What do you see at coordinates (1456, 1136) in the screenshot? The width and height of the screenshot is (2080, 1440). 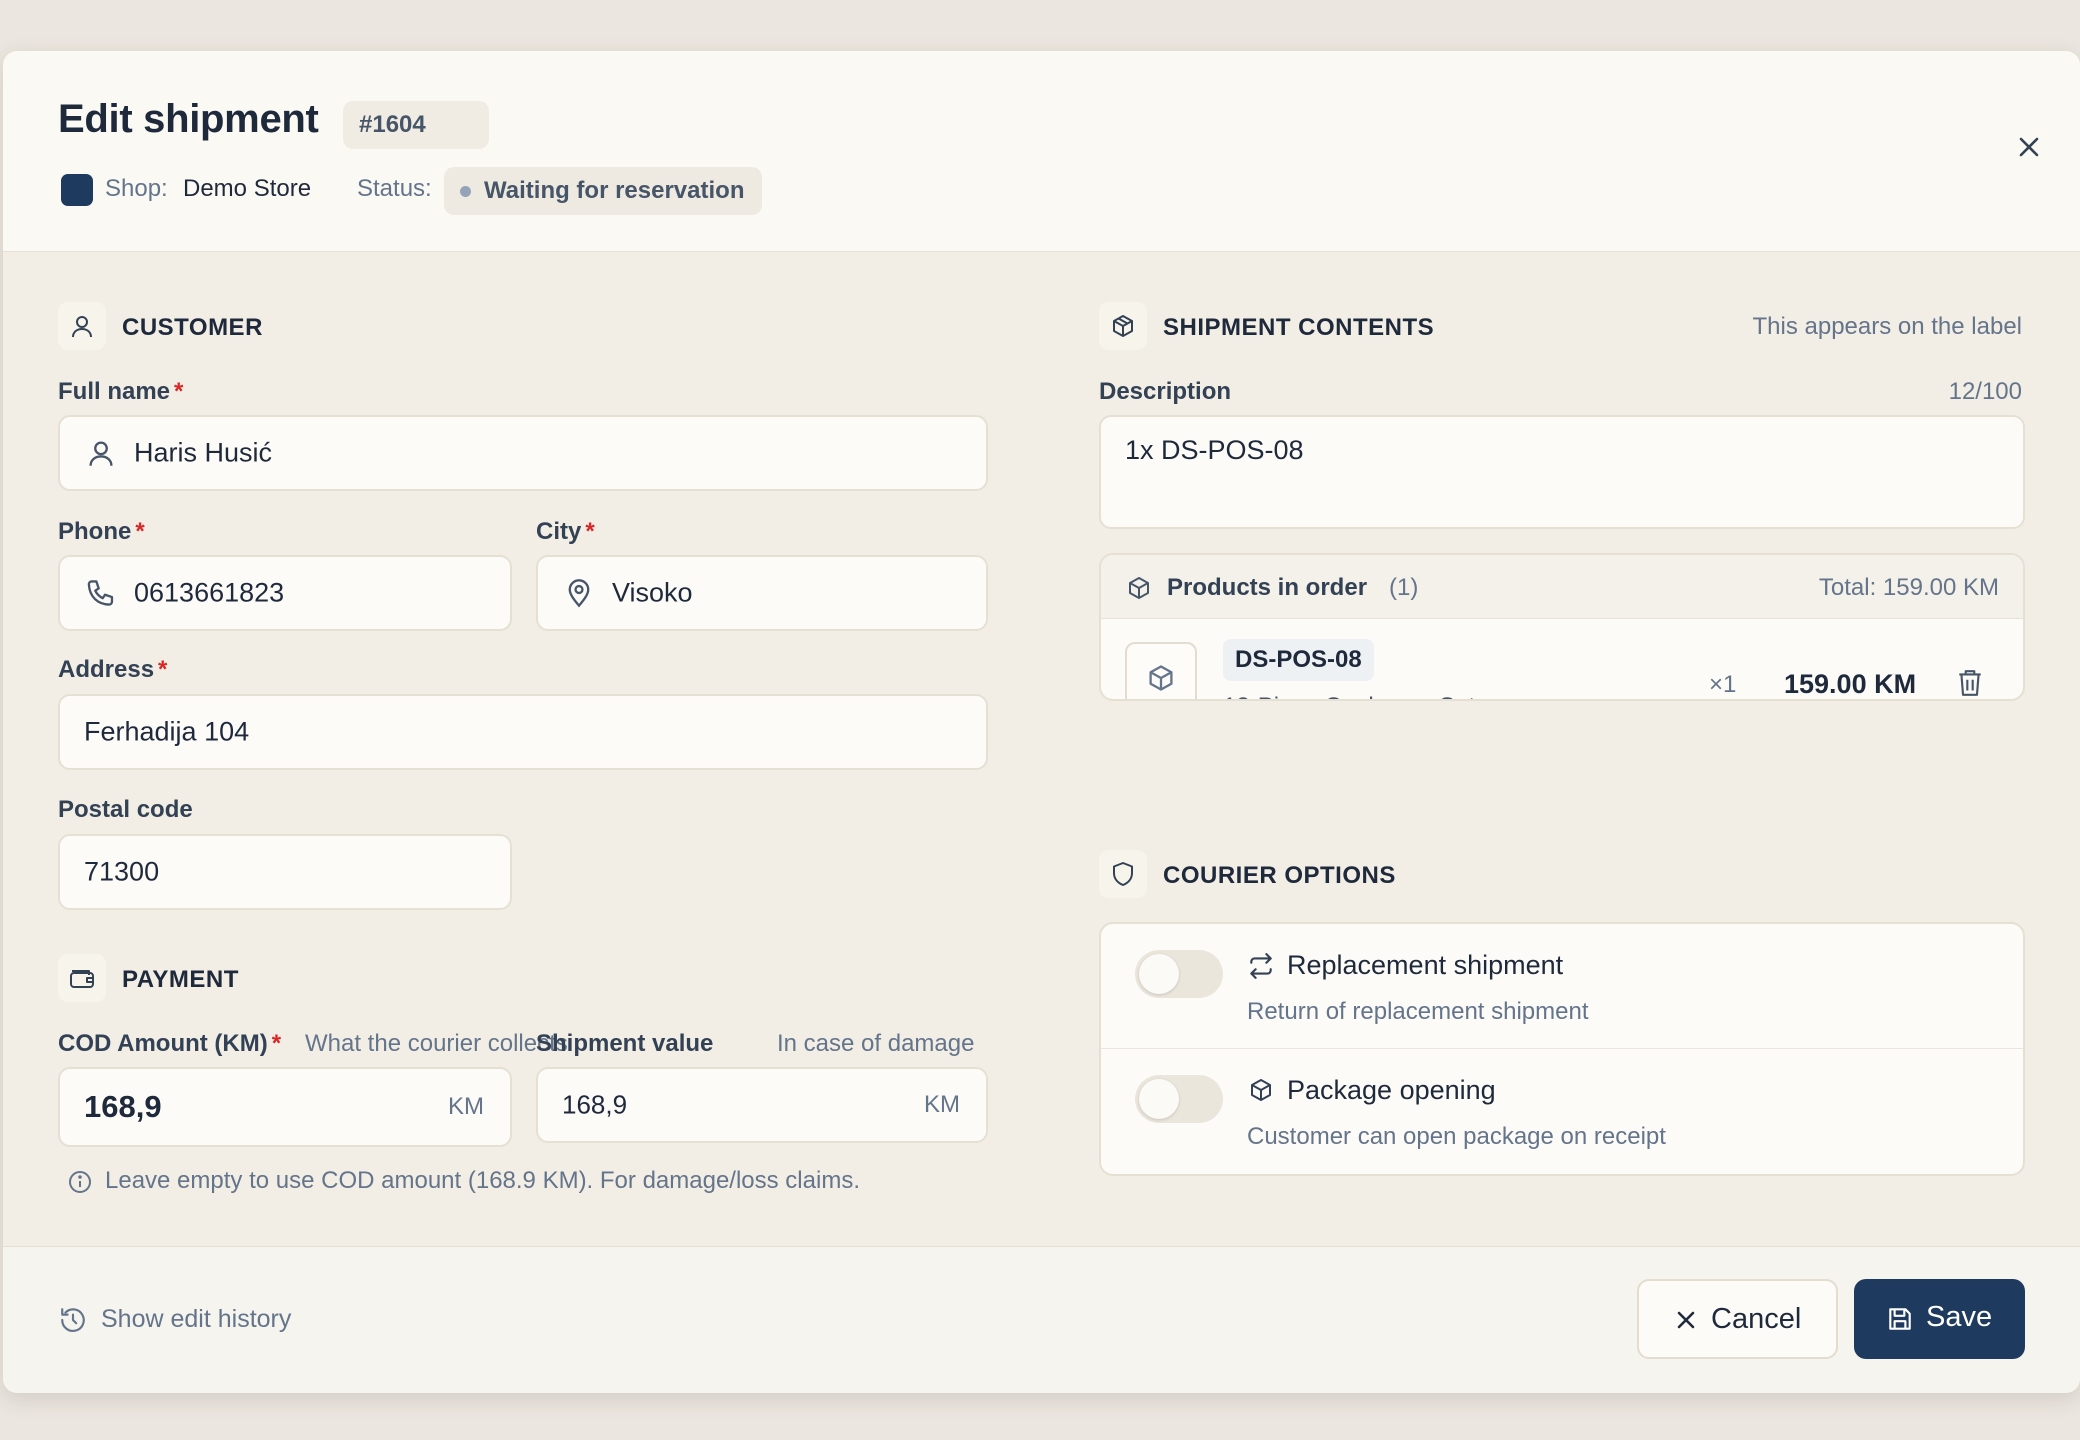 I see `package-opening-subtitle: Customer can open package on receipt` at bounding box center [1456, 1136].